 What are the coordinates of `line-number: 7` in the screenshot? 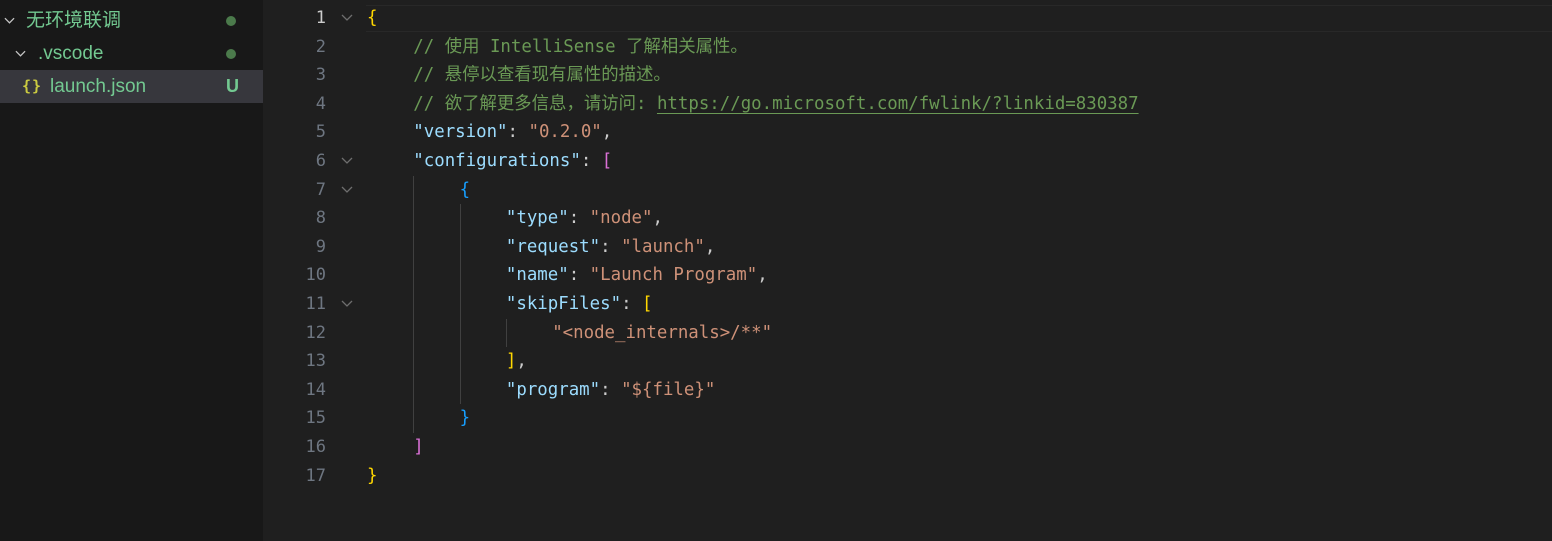 It's located at (320, 189).